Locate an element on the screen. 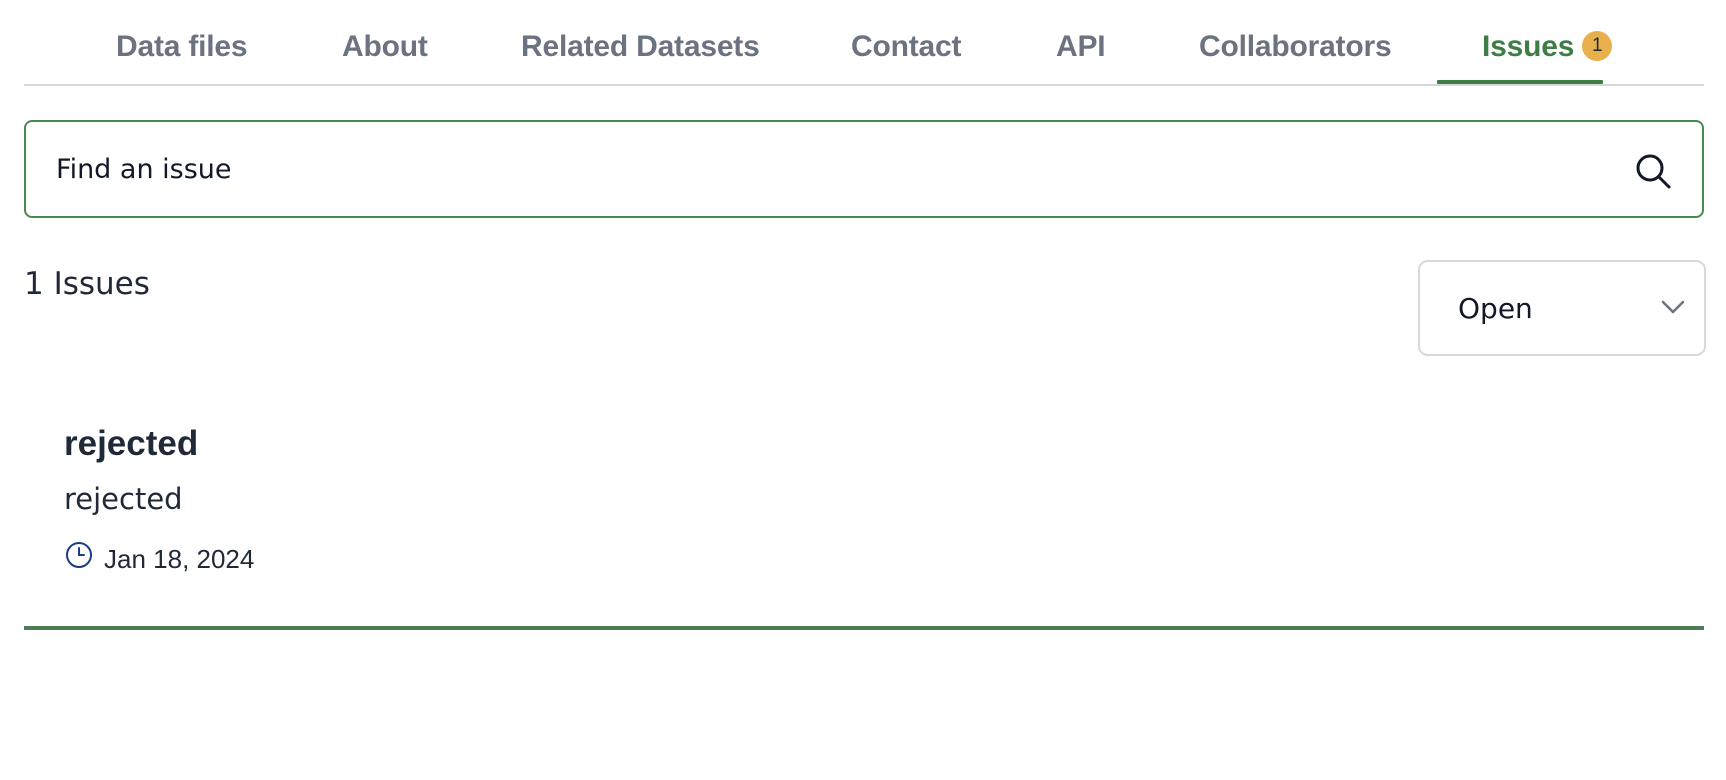 This screenshot has height=780, width=1726. tab-issues: Issues 1 is located at coordinates (1547, 47).